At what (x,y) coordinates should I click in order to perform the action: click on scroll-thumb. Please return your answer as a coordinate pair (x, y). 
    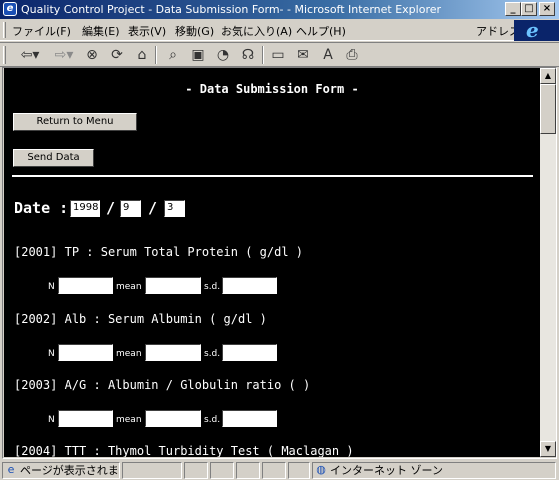
    Looking at the image, I should click on (548, 109).